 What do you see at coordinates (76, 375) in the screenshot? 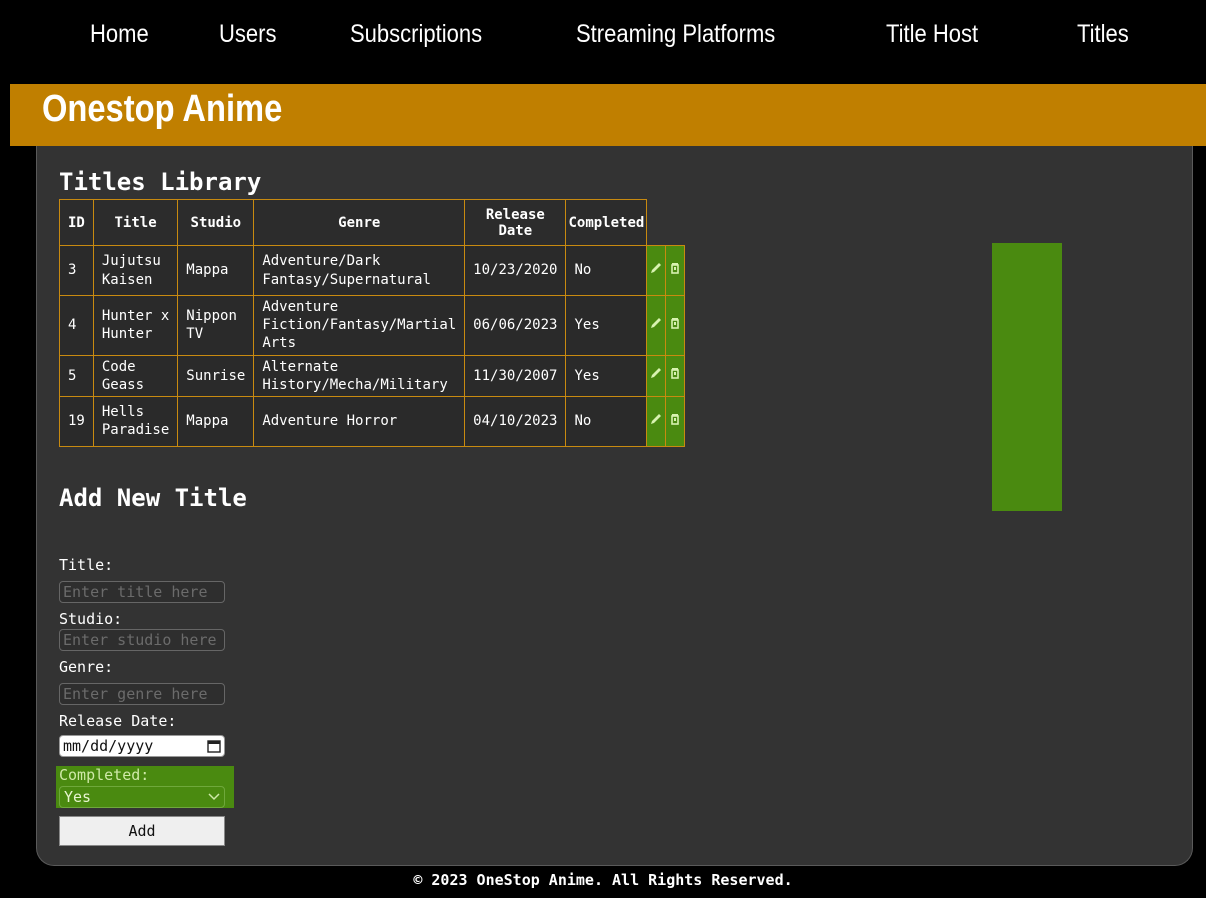
I see `cell-id: 5` at bounding box center [76, 375].